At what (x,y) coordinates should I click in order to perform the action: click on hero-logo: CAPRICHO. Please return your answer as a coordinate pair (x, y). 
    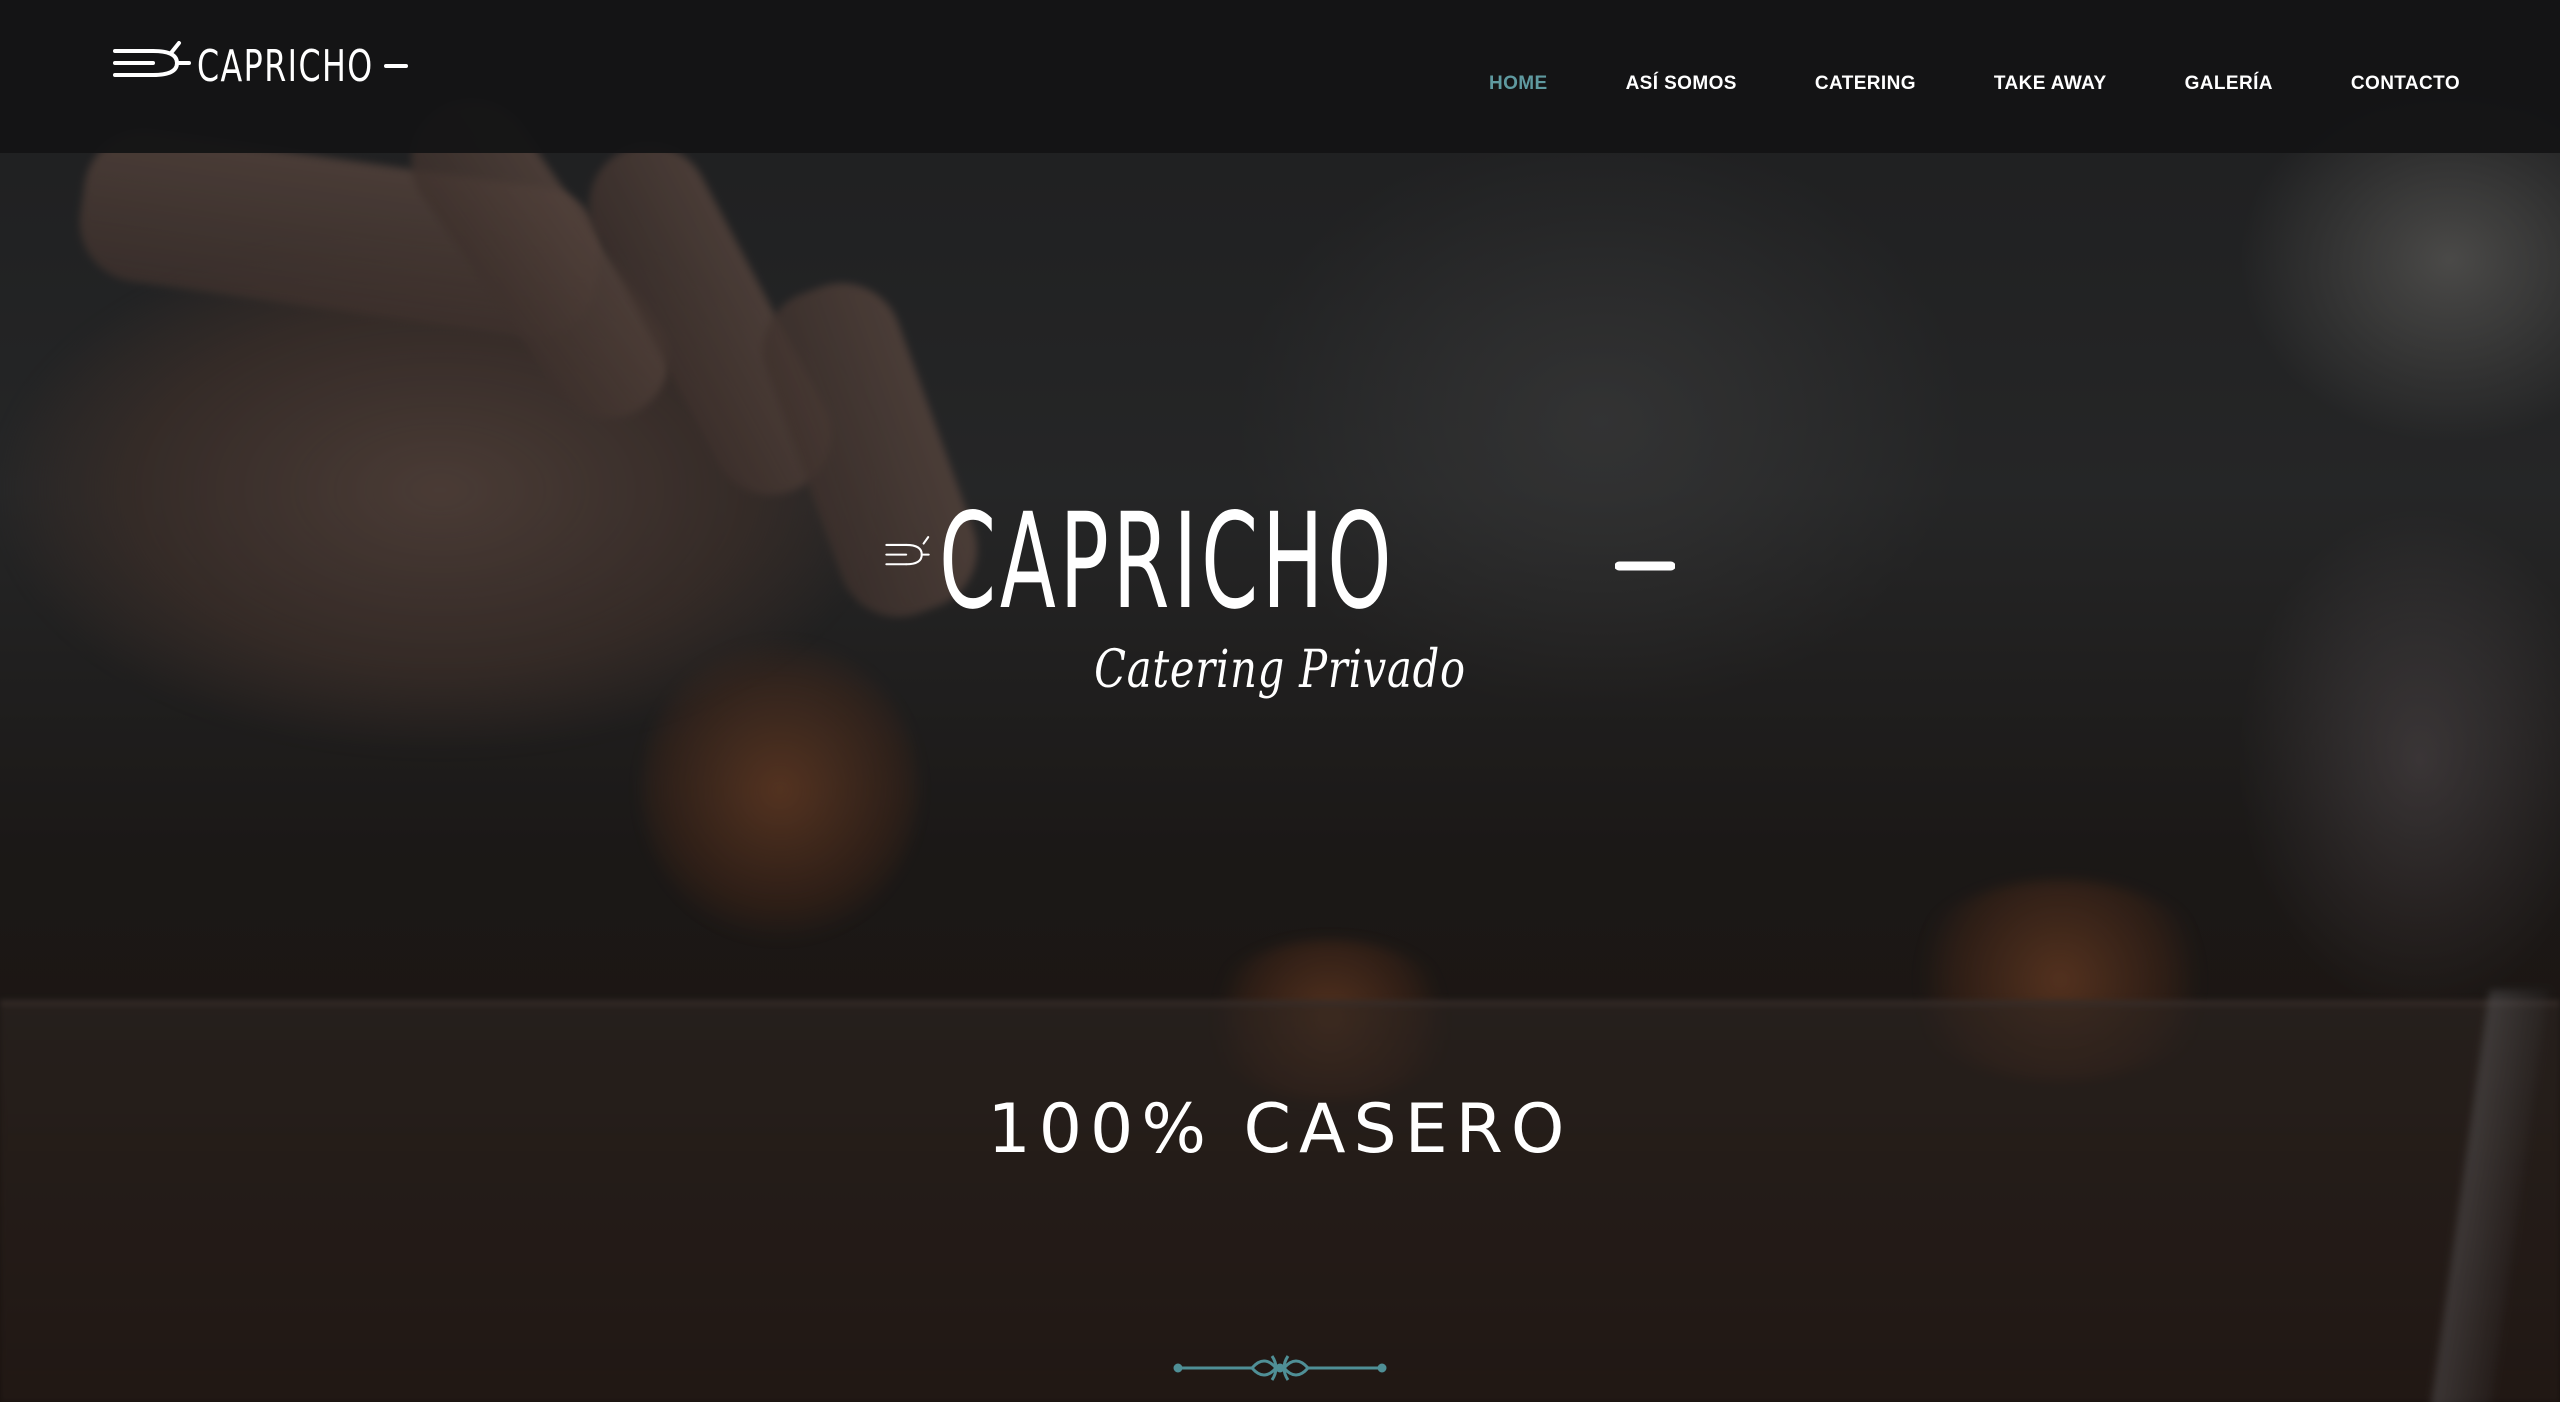
    Looking at the image, I should click on (1280, 553).